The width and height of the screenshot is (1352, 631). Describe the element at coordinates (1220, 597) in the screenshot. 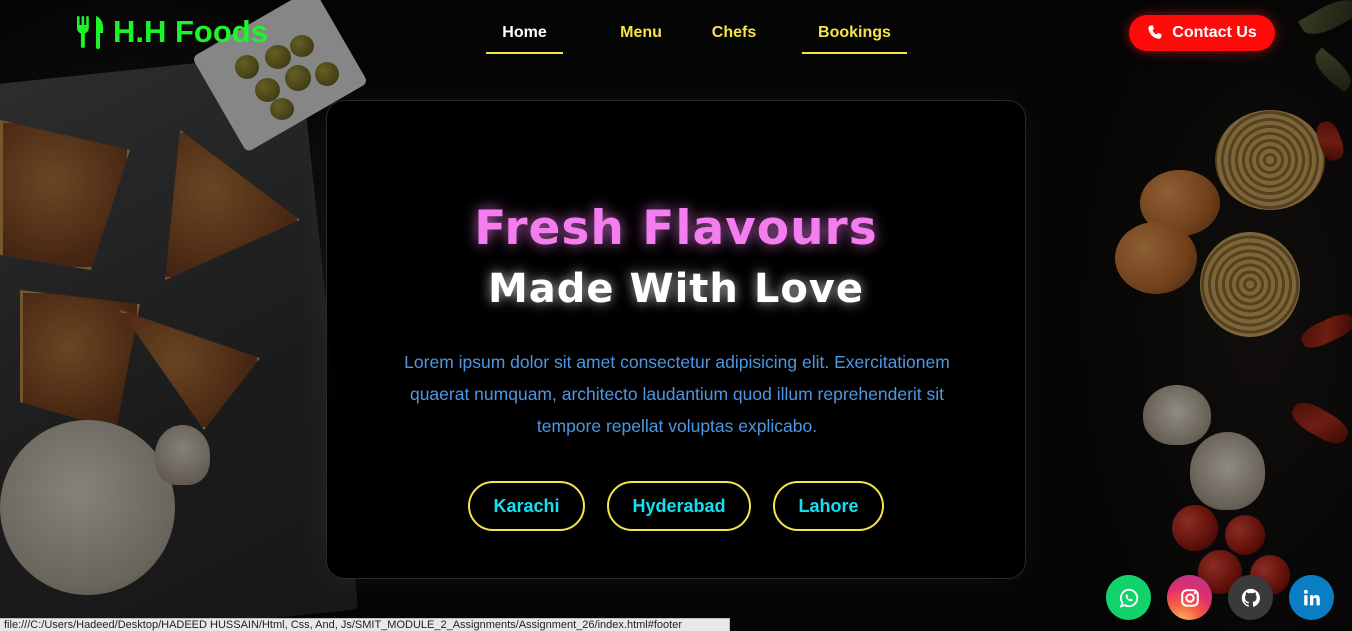

I see `social-links` at that location.